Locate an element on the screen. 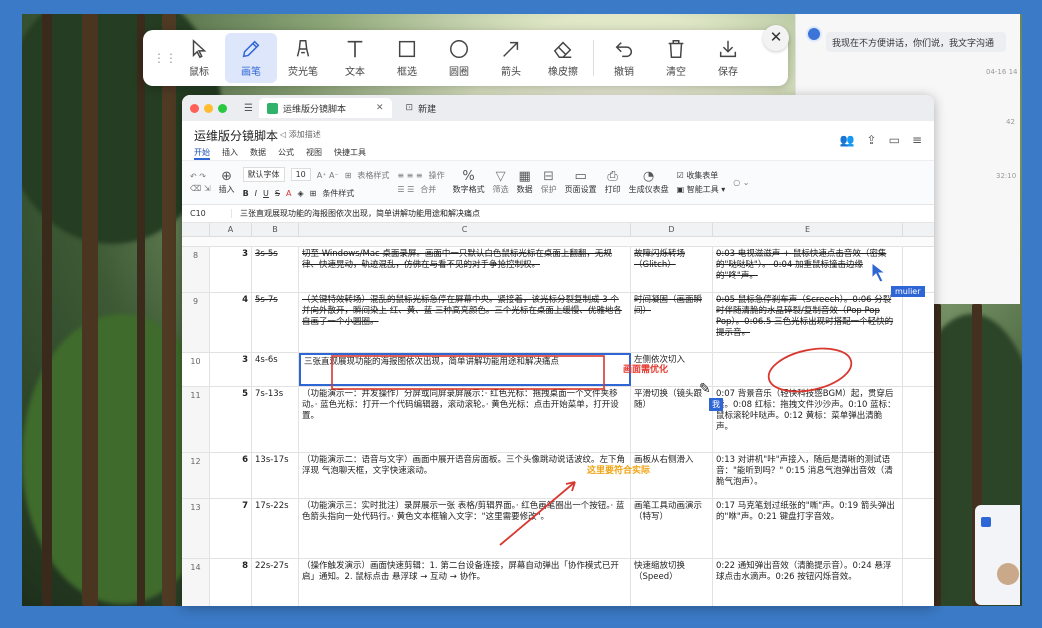 The height and width of the screenshot is (628, 1042). cell is located at coordinates (808, 369).